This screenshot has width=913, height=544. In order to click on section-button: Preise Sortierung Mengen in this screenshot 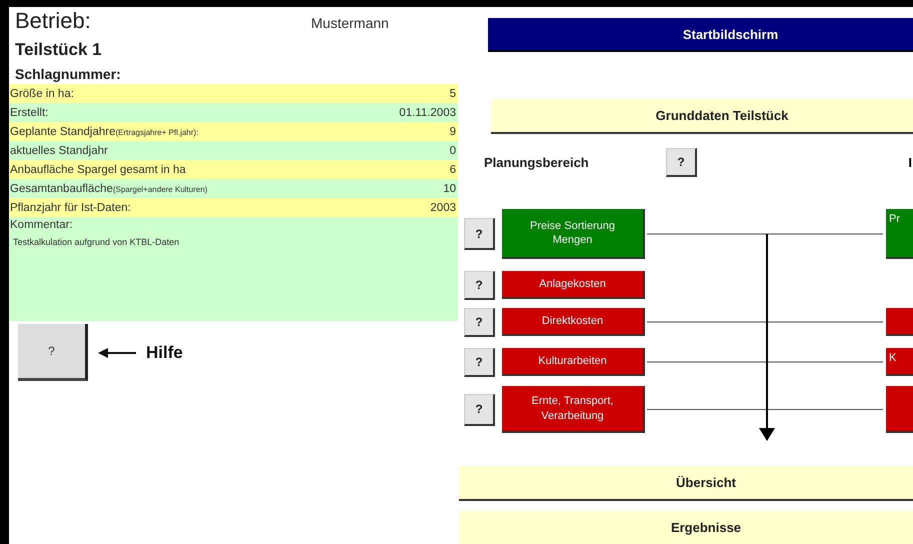, I will do `click(573, 234)`.